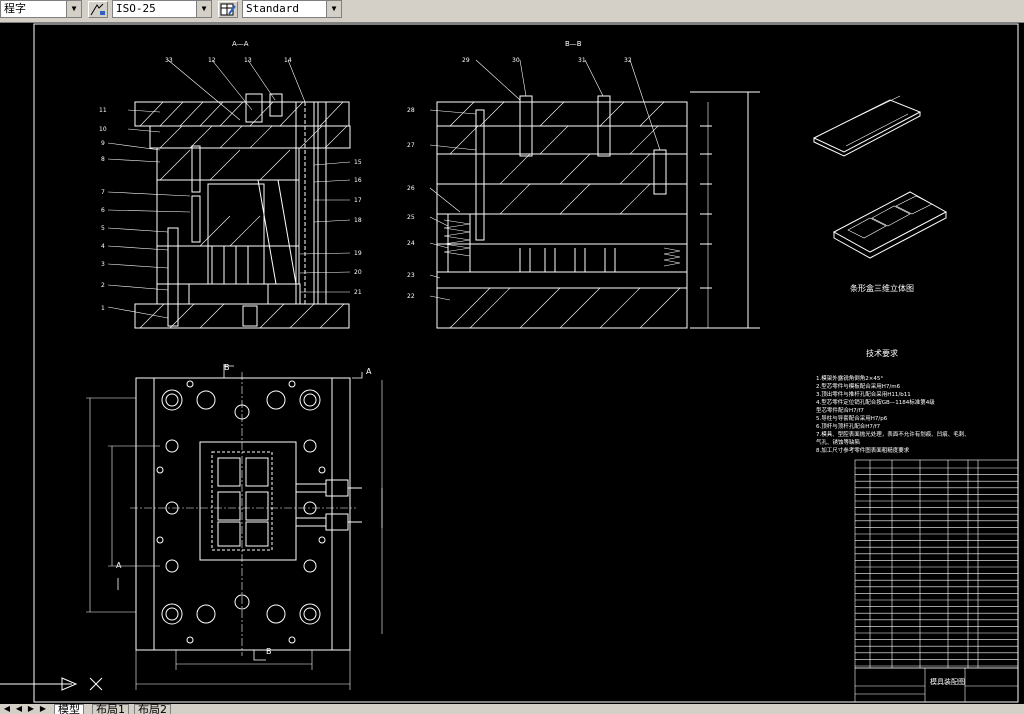 This screenshot has width=1024, height=714. Describe the element at coordinates (272, 8) in the screenshot. I see `table-style-value: Standard` at that location.